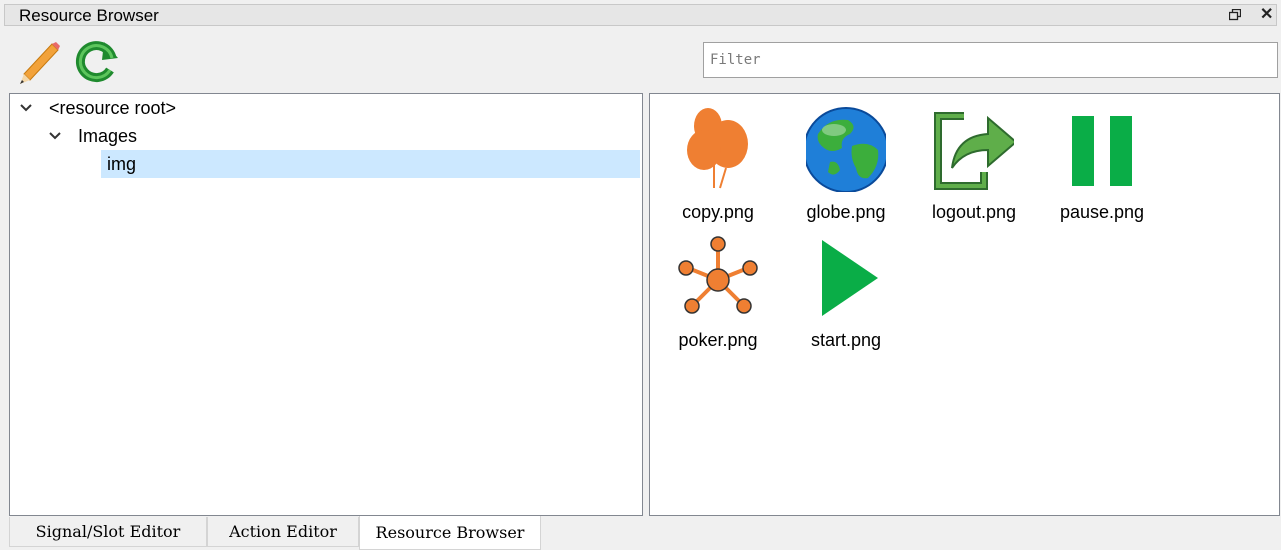 The height and width of the screenshot is (550, 1281). What do you see at coordinates (97, 61) in the screenshot?
I see `reload-icon` at bounding box center [97, 61].